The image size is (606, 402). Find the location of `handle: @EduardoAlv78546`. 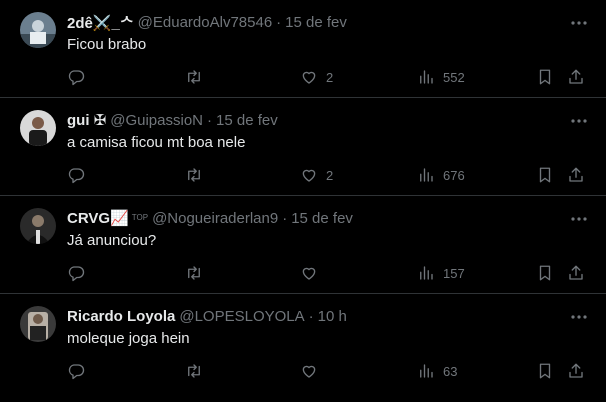

handle: @EduardoAlv78546 is located at coordinates (205, 22).